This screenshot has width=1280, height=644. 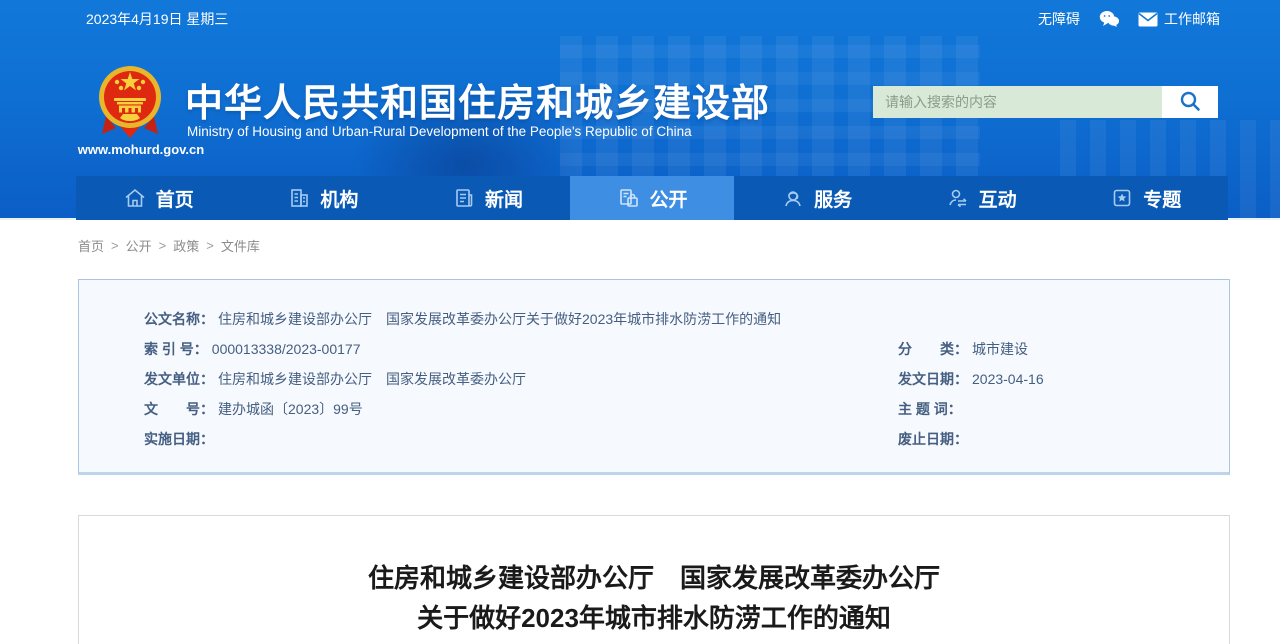 What do you see at coordinates (1122, 198) in the screenshot?
I see `topics-icon` at bounding box center [1122, 198].